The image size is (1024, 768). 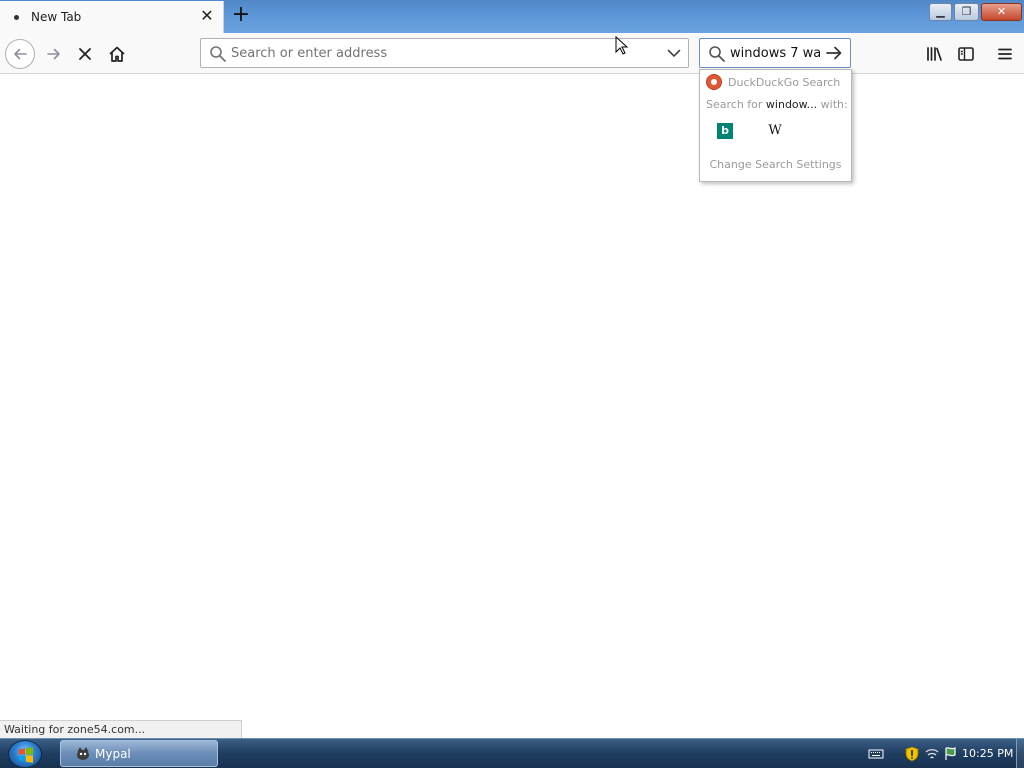 I want to click on taskbar-clock: 10:25 PM, so click(x=987, y=753).